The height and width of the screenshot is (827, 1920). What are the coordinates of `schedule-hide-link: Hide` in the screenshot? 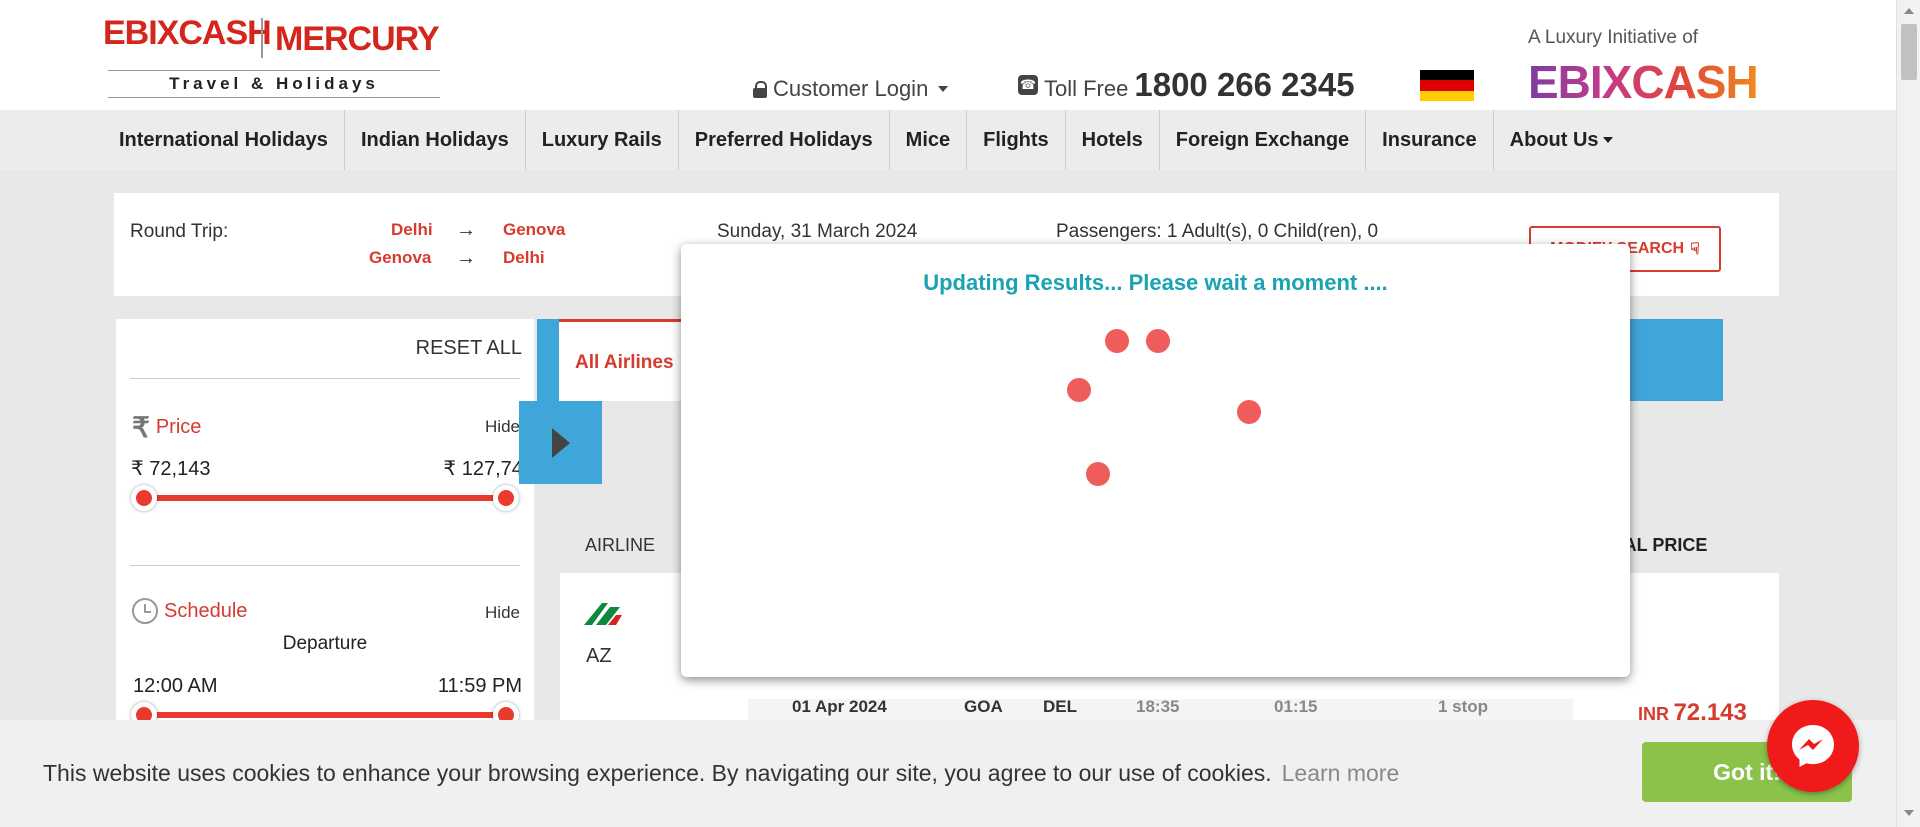 It's located at (502, 613).